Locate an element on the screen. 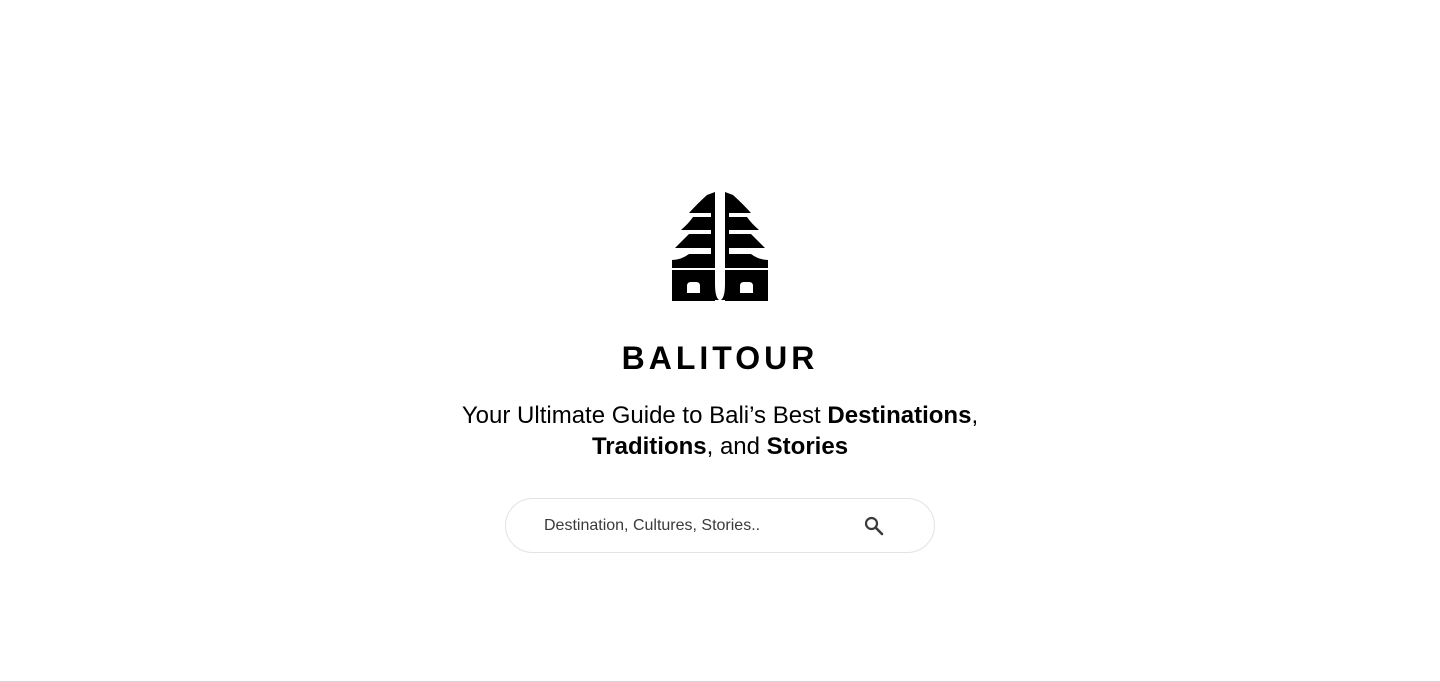  search-bar is located at coordinates (720, 525).